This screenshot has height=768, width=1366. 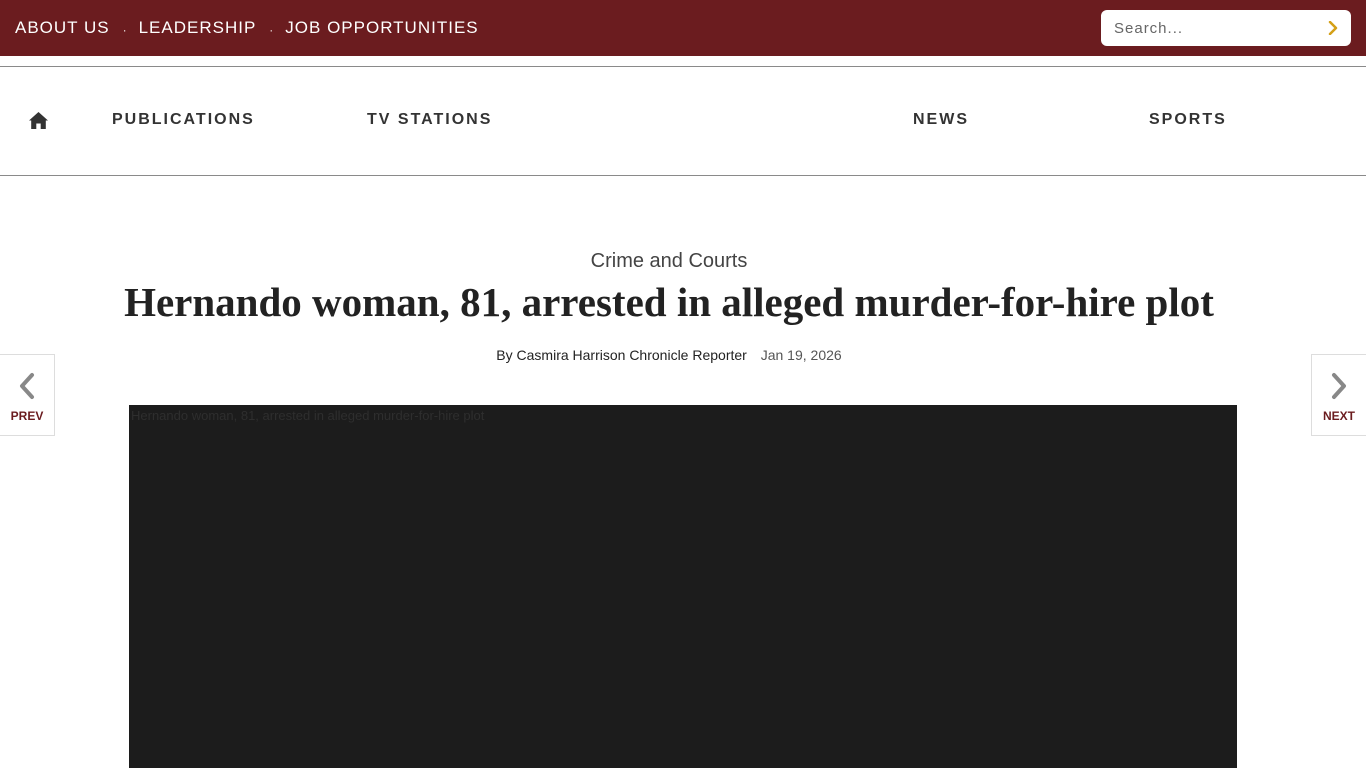 I want to click on next-article-button: NEXT, so click(x=1338, y=395).